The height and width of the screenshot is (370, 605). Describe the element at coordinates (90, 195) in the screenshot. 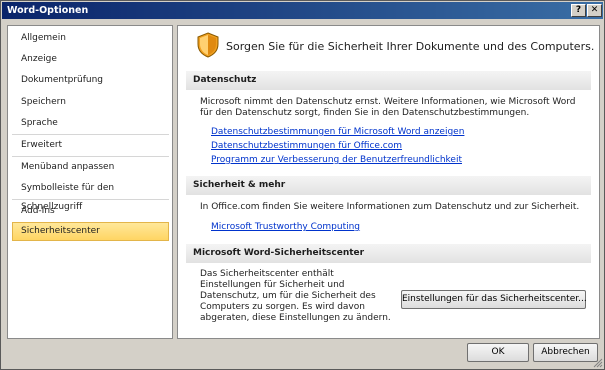

I see `sidebar-item-schnellzugriff: Symbolleiste für den Schnellzugriff` at that location.